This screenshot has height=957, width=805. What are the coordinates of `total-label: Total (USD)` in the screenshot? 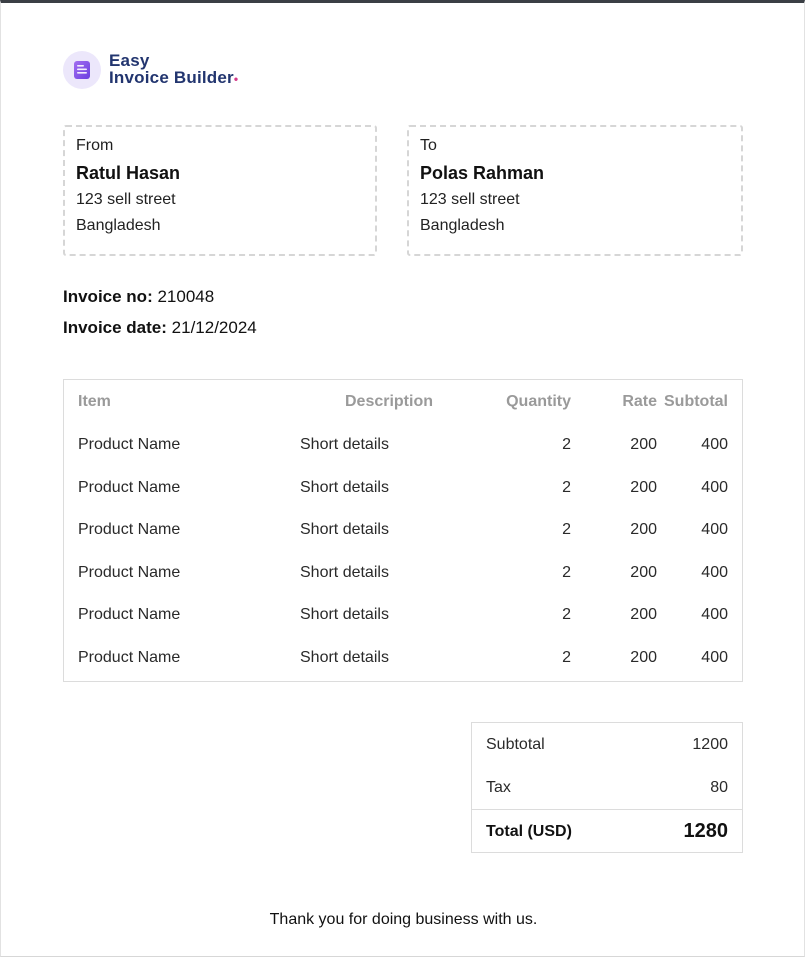 It's located at (529, 831).